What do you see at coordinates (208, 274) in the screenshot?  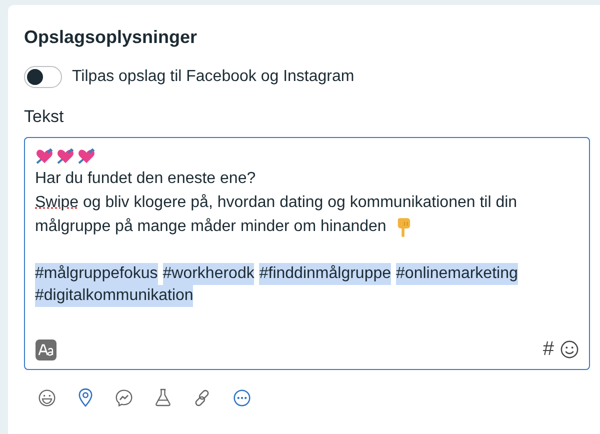 I see `hashtag: #workherodk` at bounding box center [208, 274].